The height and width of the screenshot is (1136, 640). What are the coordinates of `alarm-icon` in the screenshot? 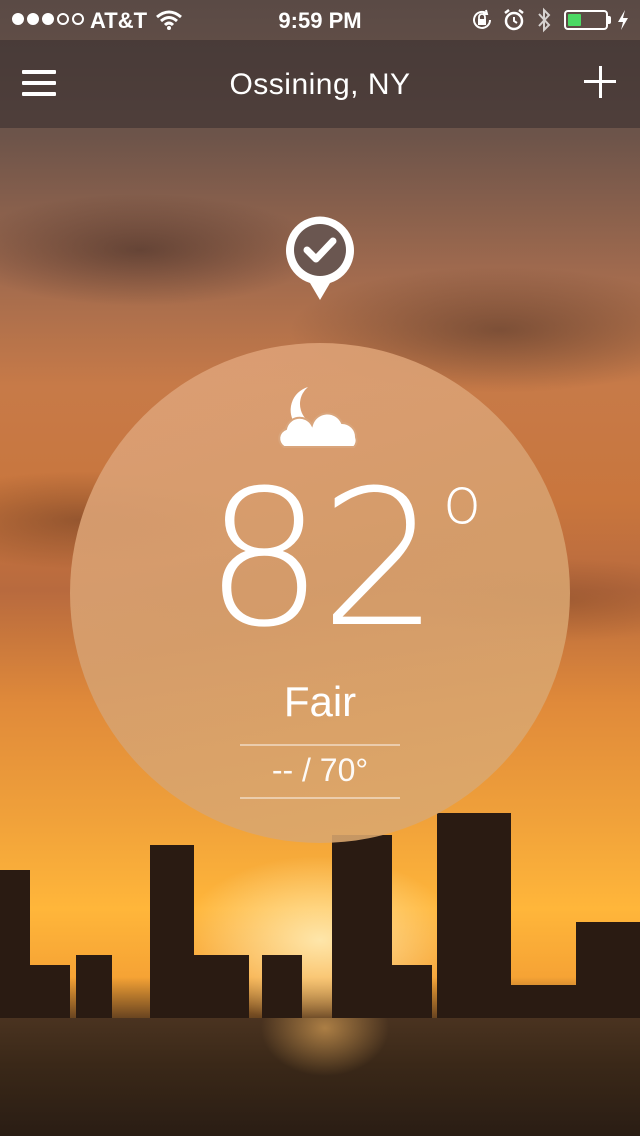 It's located at (514, 23).